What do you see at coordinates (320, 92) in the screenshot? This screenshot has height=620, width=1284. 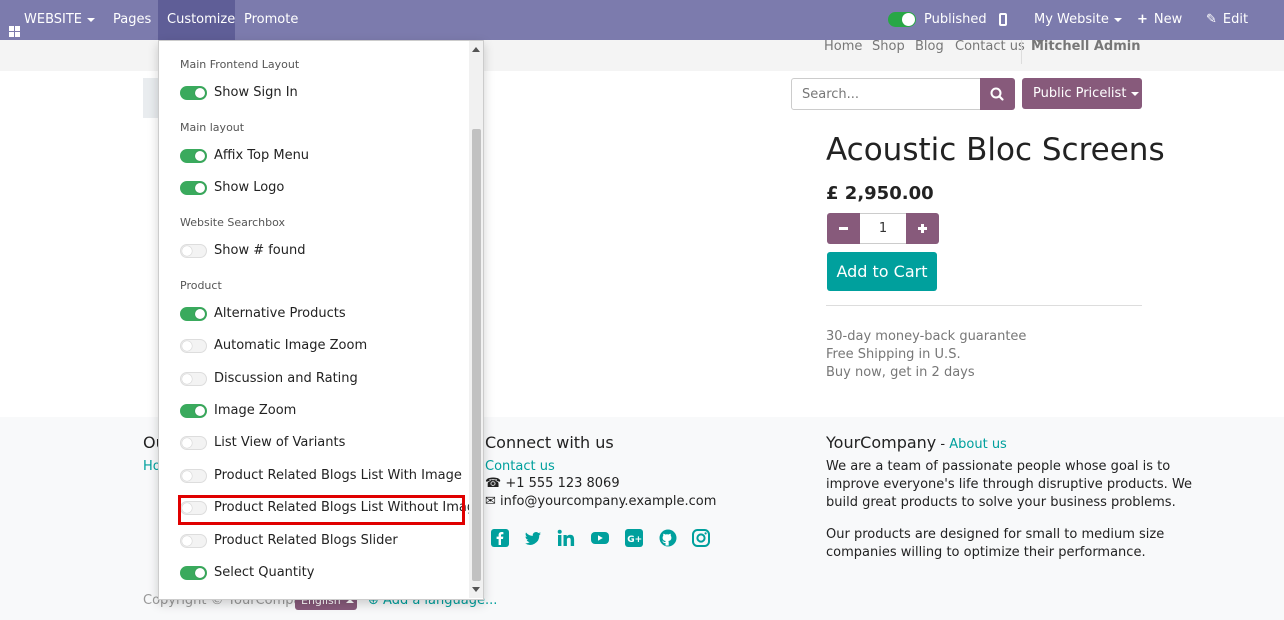 I see `option-show-sign-in: Show Sign In` at bounding box center [320, 92].